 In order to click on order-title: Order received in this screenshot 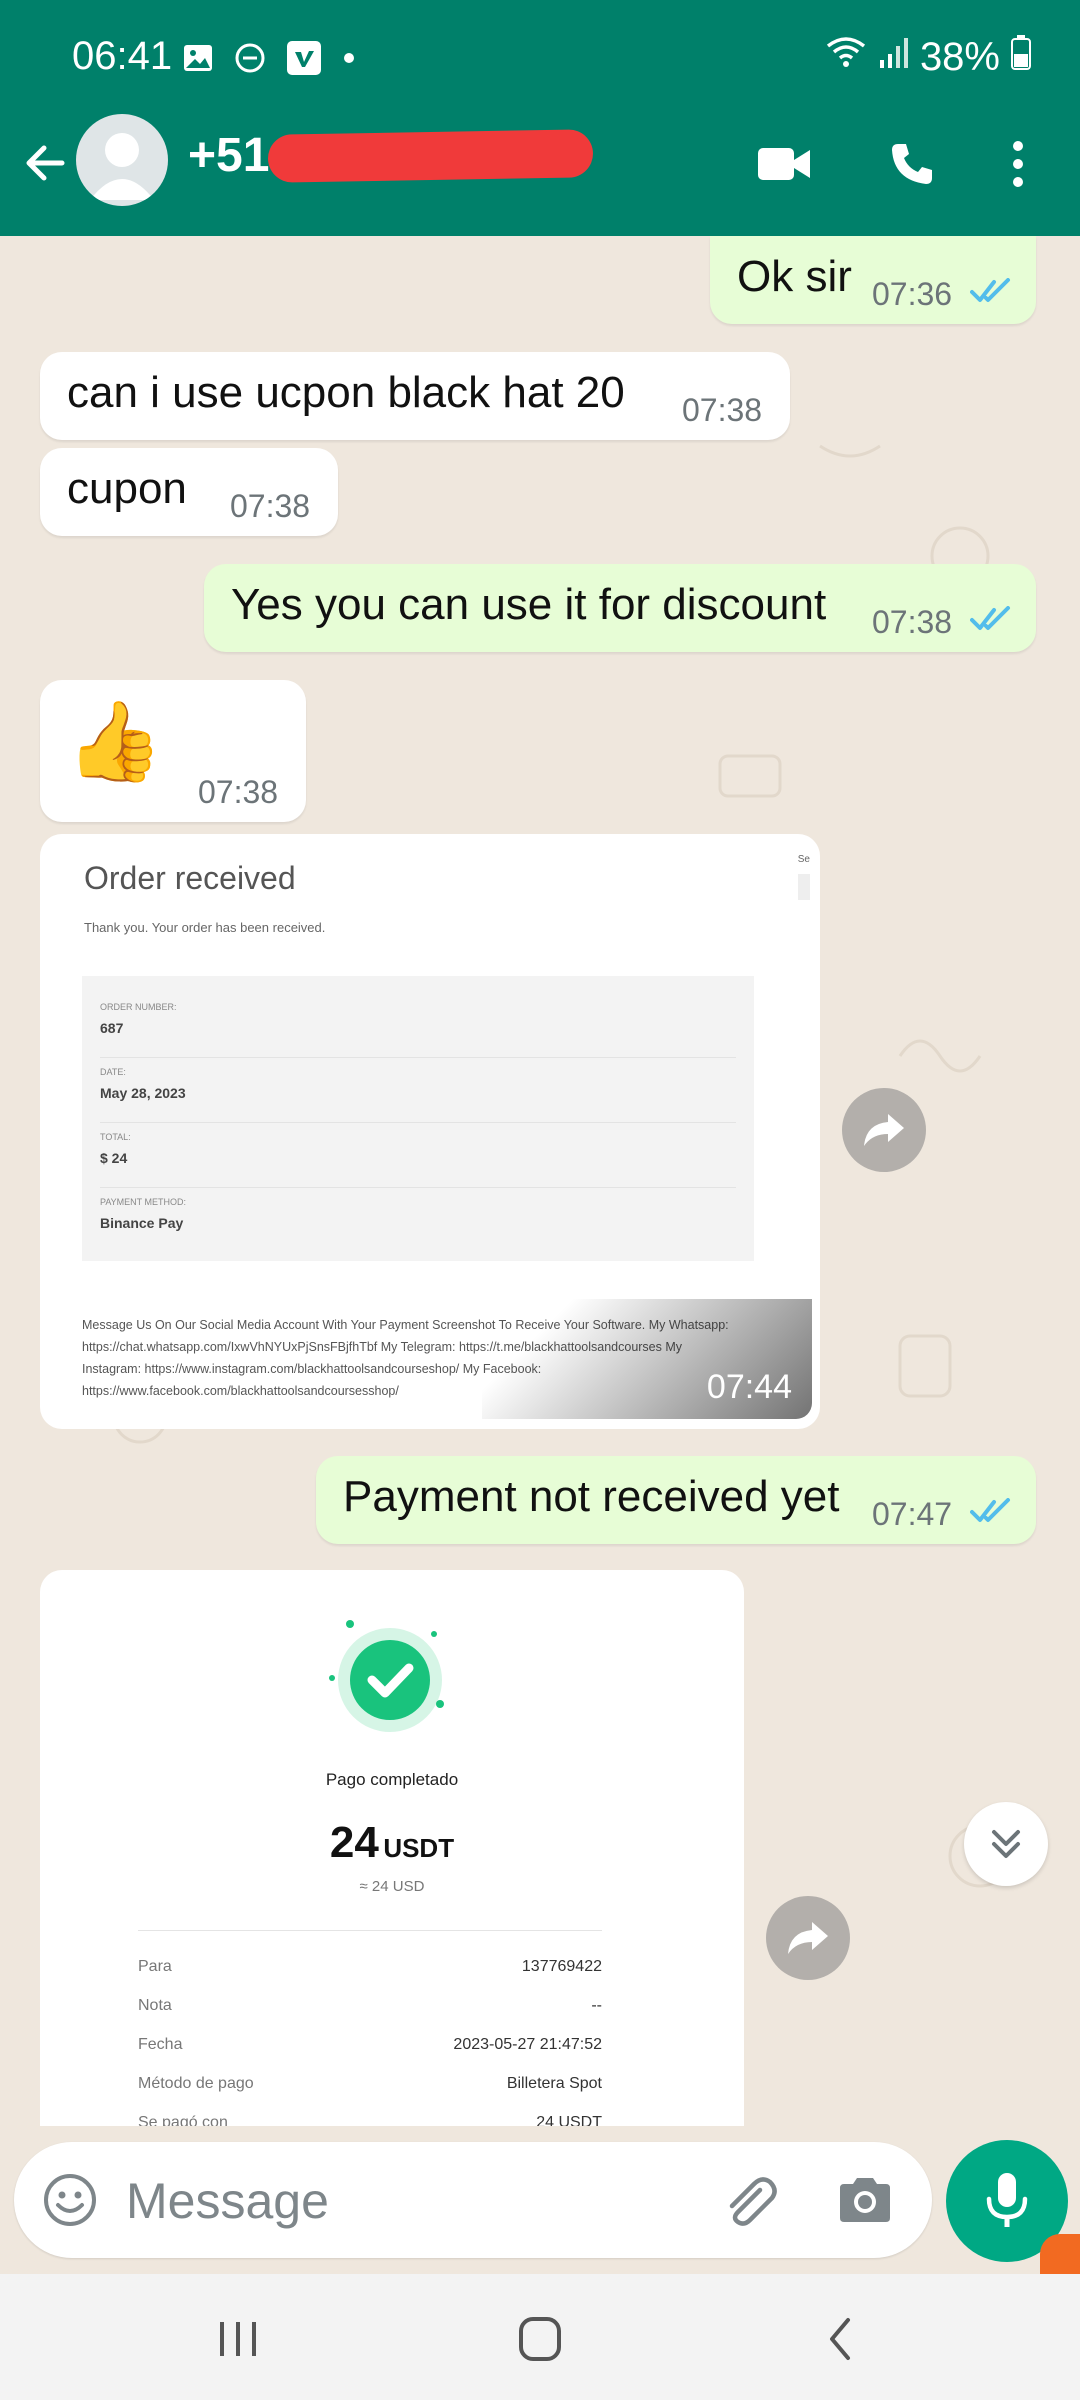, I will do `click(190, 878)`.